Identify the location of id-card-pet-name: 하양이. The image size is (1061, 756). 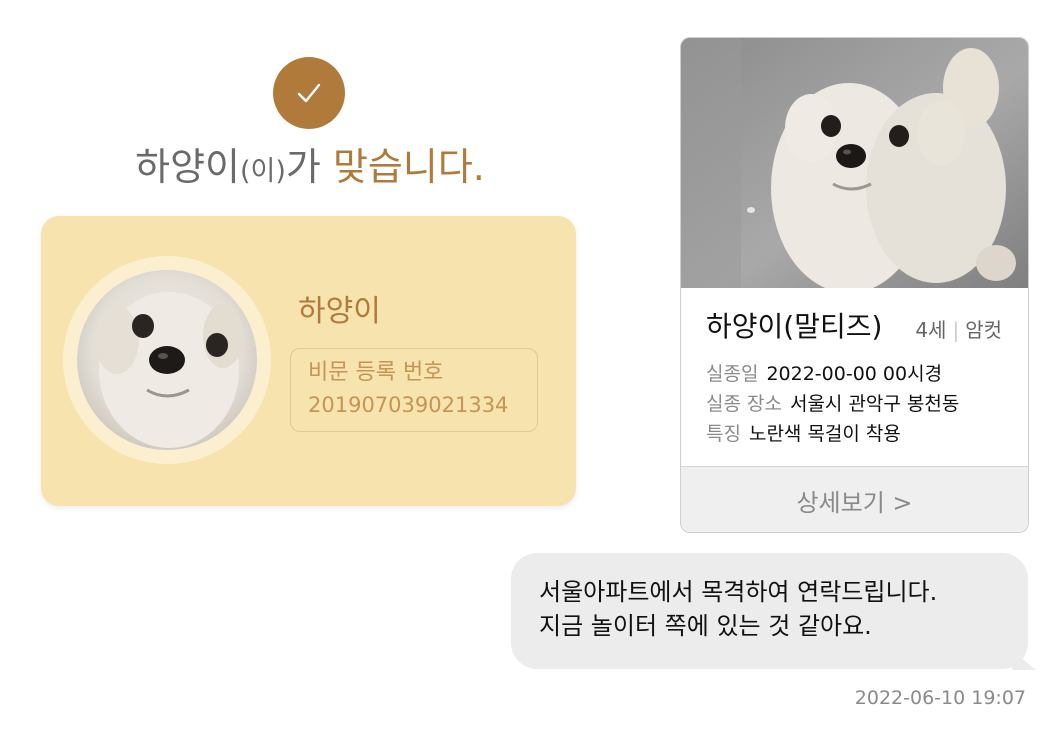
(339, 311).